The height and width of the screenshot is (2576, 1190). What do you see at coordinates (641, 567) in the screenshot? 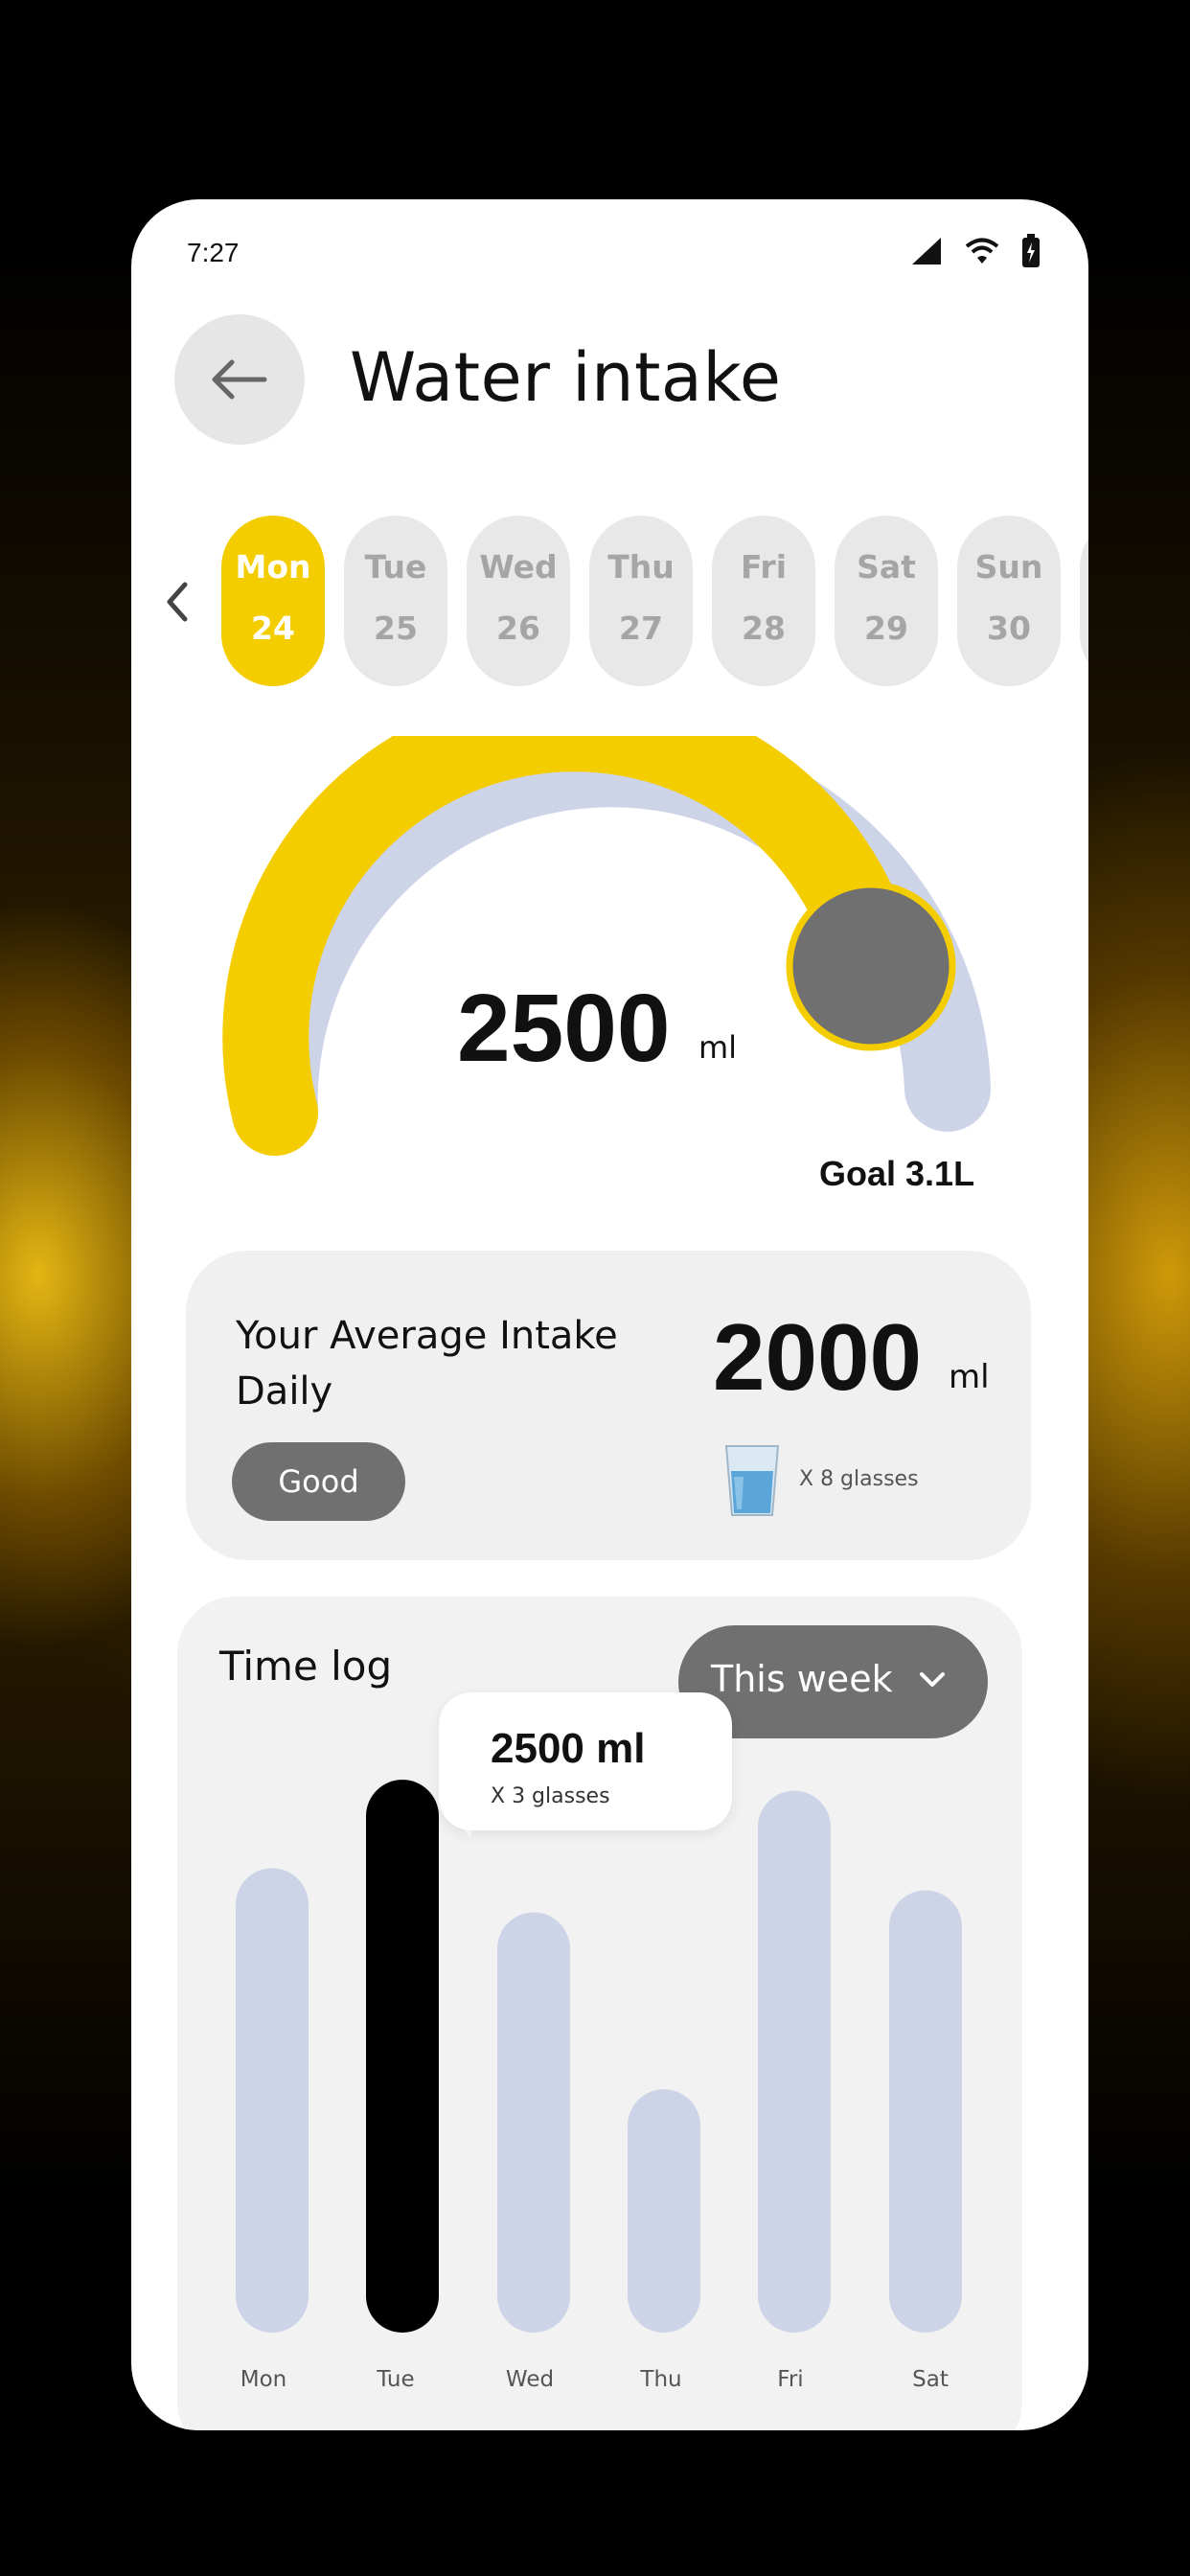
I see `day-name: Thu` at bounding box center [641, 567].